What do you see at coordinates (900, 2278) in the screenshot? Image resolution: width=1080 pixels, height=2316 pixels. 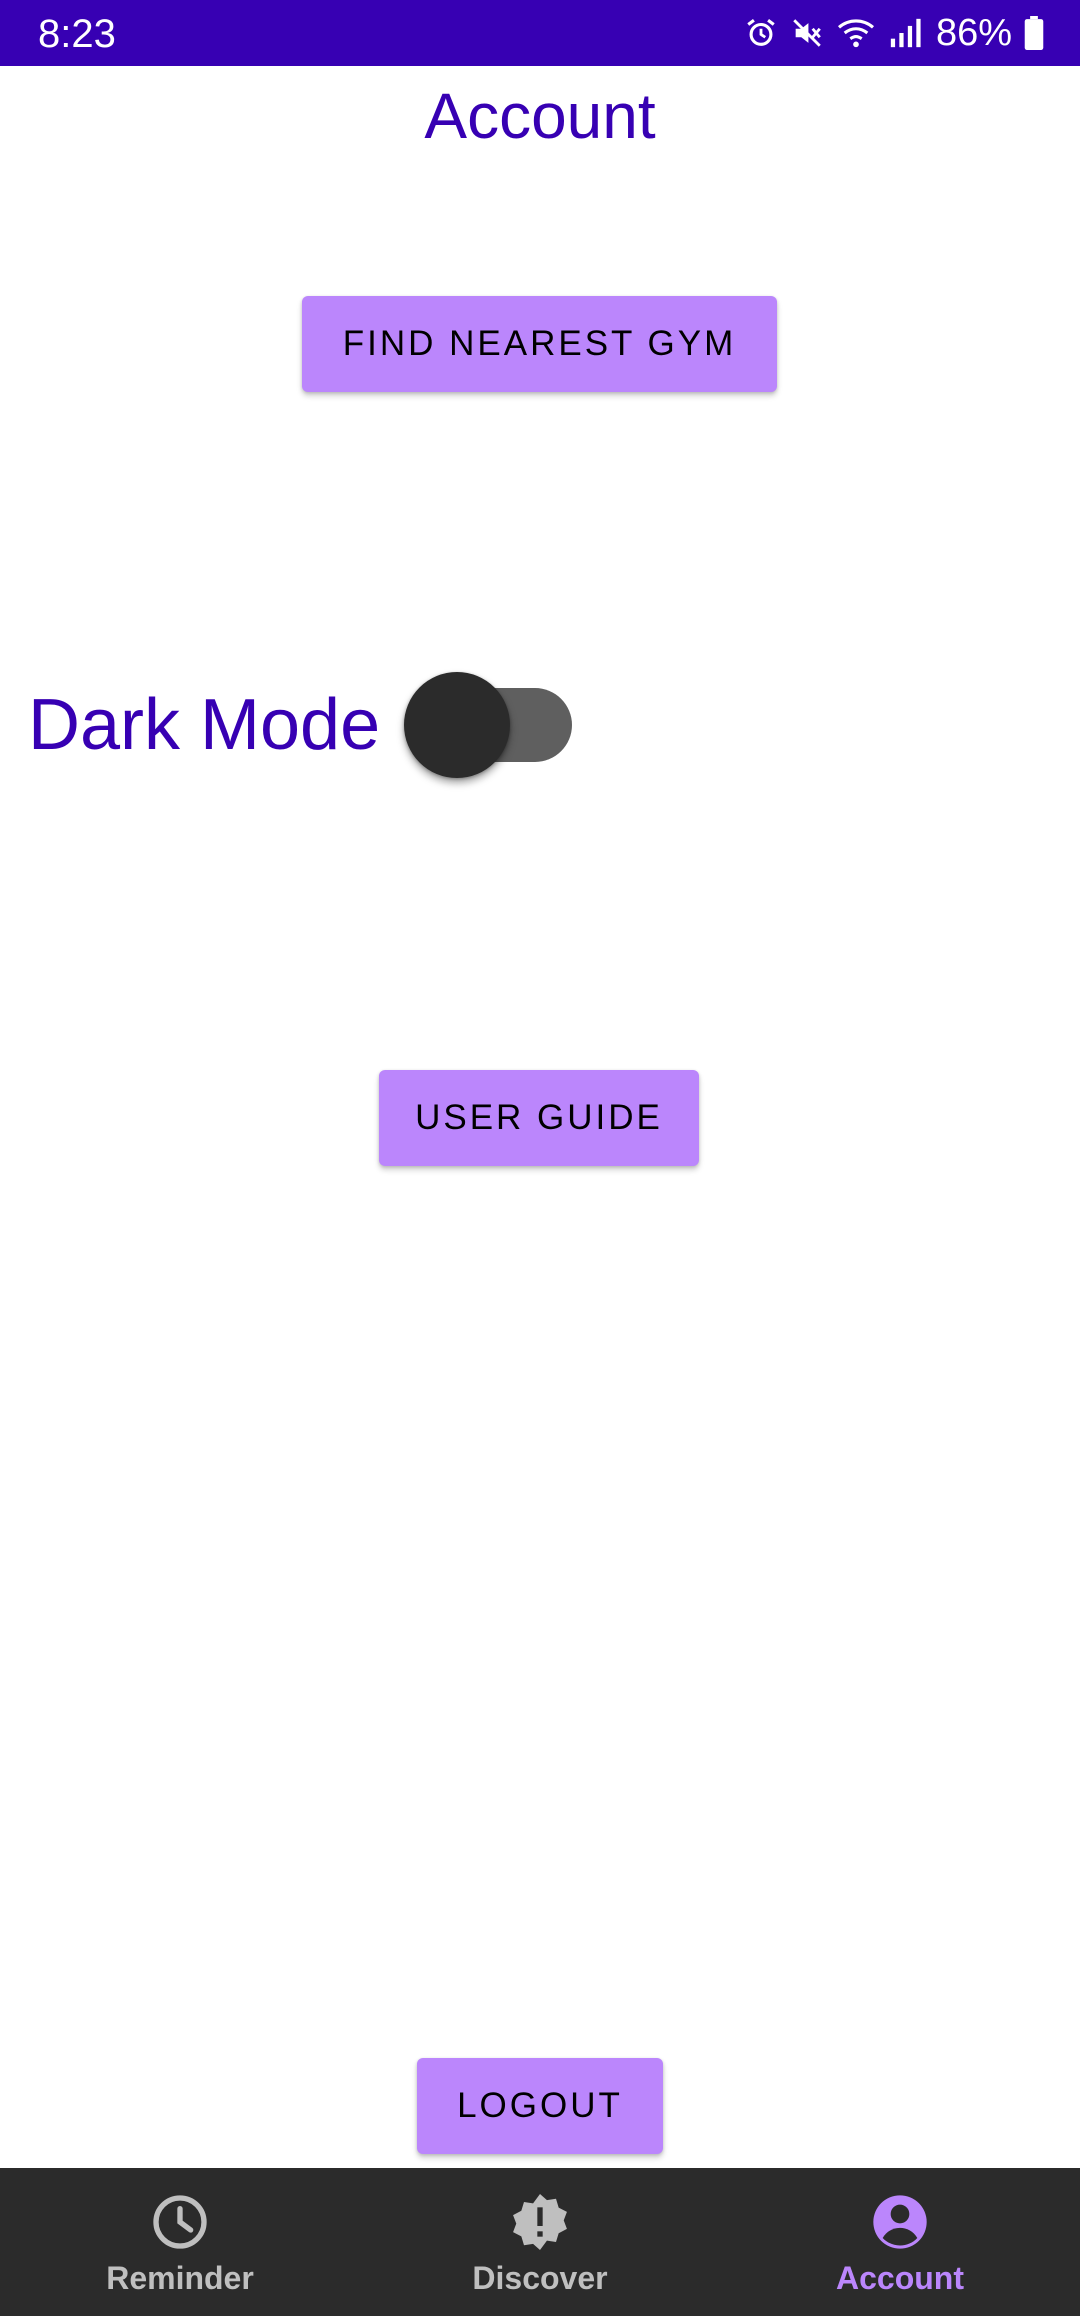 I see `nav-label-account: Account` at bounding box center [900, 2278].